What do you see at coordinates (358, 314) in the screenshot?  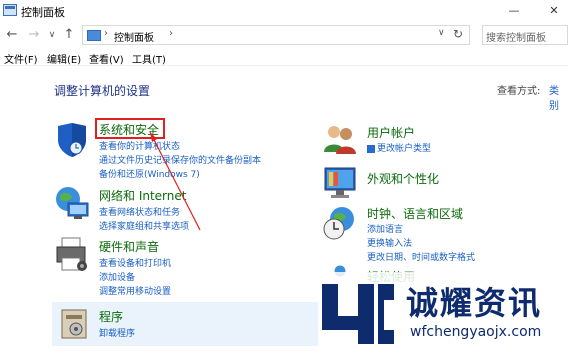 I see `brand-logo-icon` at bounding box center [358, 314].